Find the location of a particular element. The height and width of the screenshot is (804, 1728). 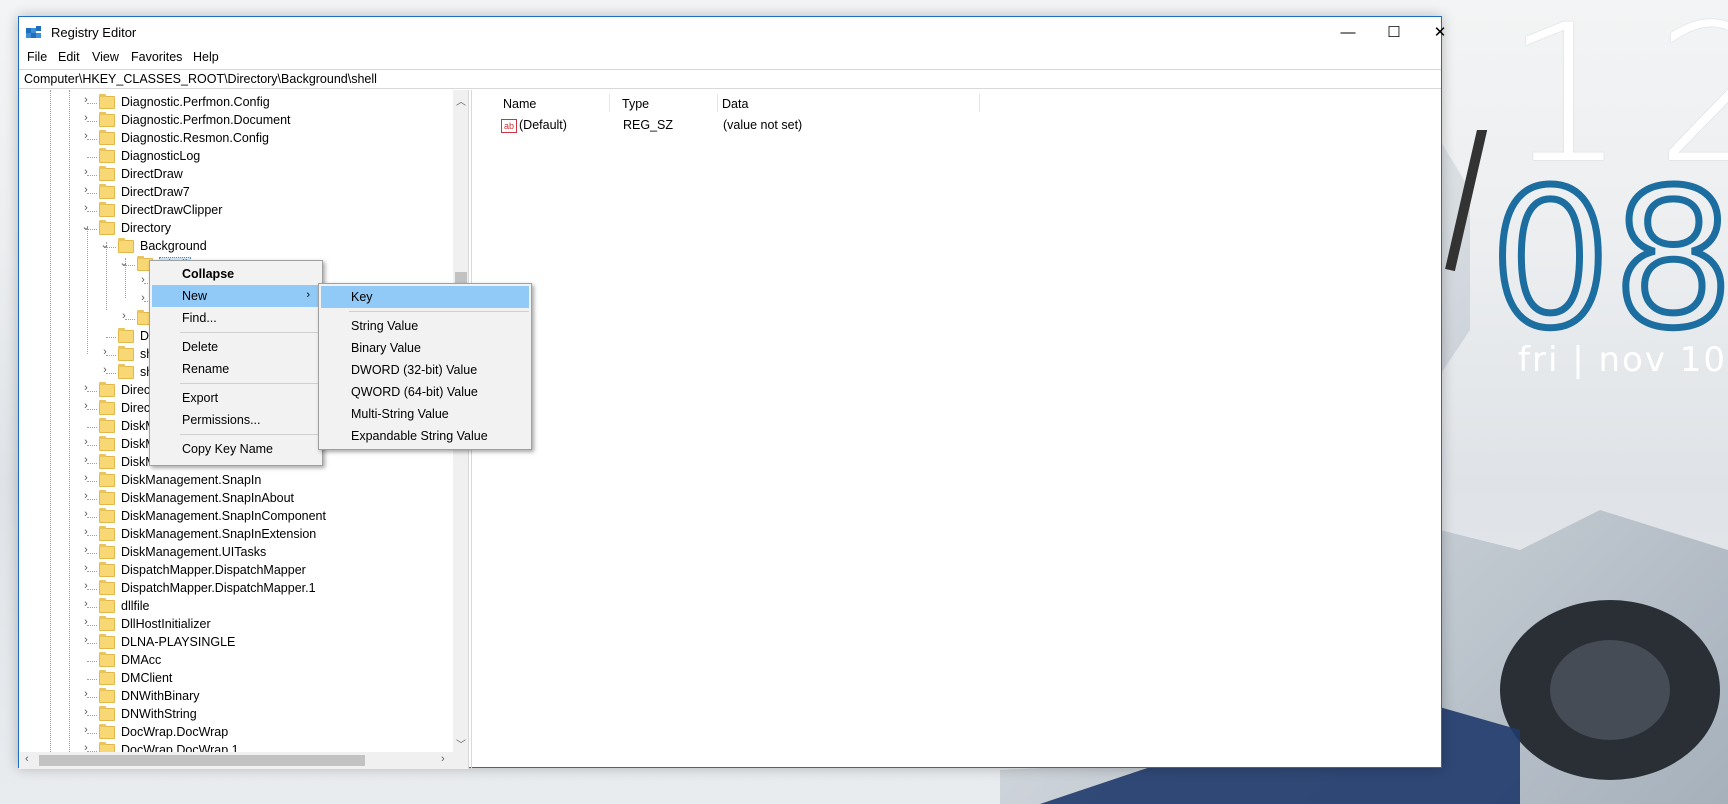

tree-item: ⌄ Directory is located at coordinates (234, 229).